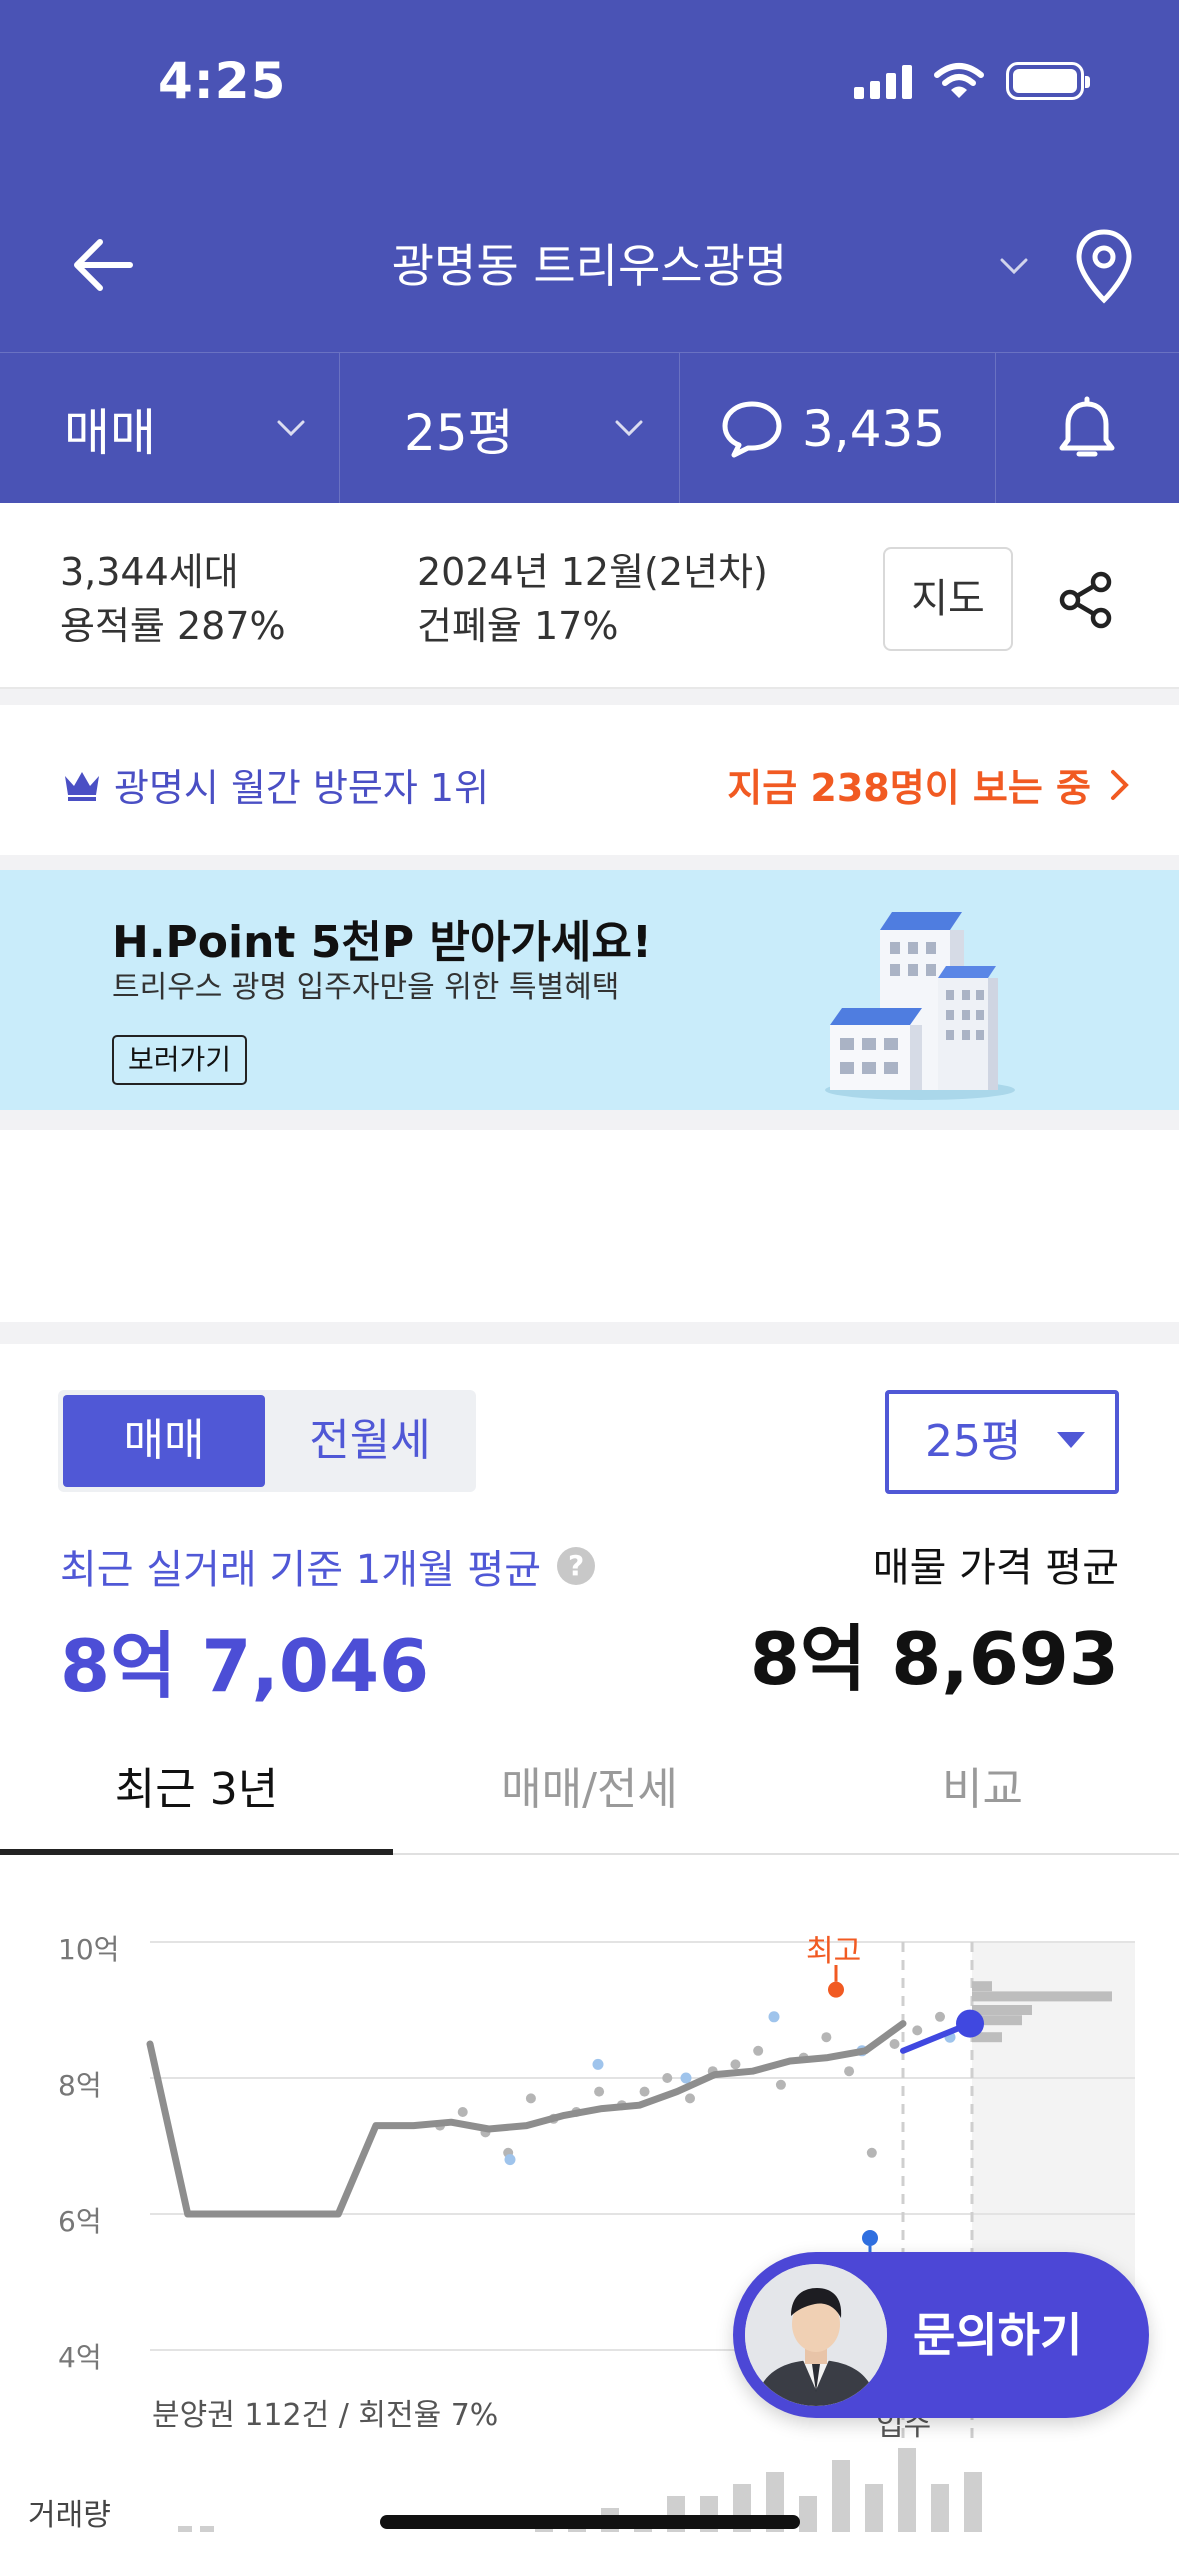  I want to click on volume-label: 거래량, so click(69, 2515).